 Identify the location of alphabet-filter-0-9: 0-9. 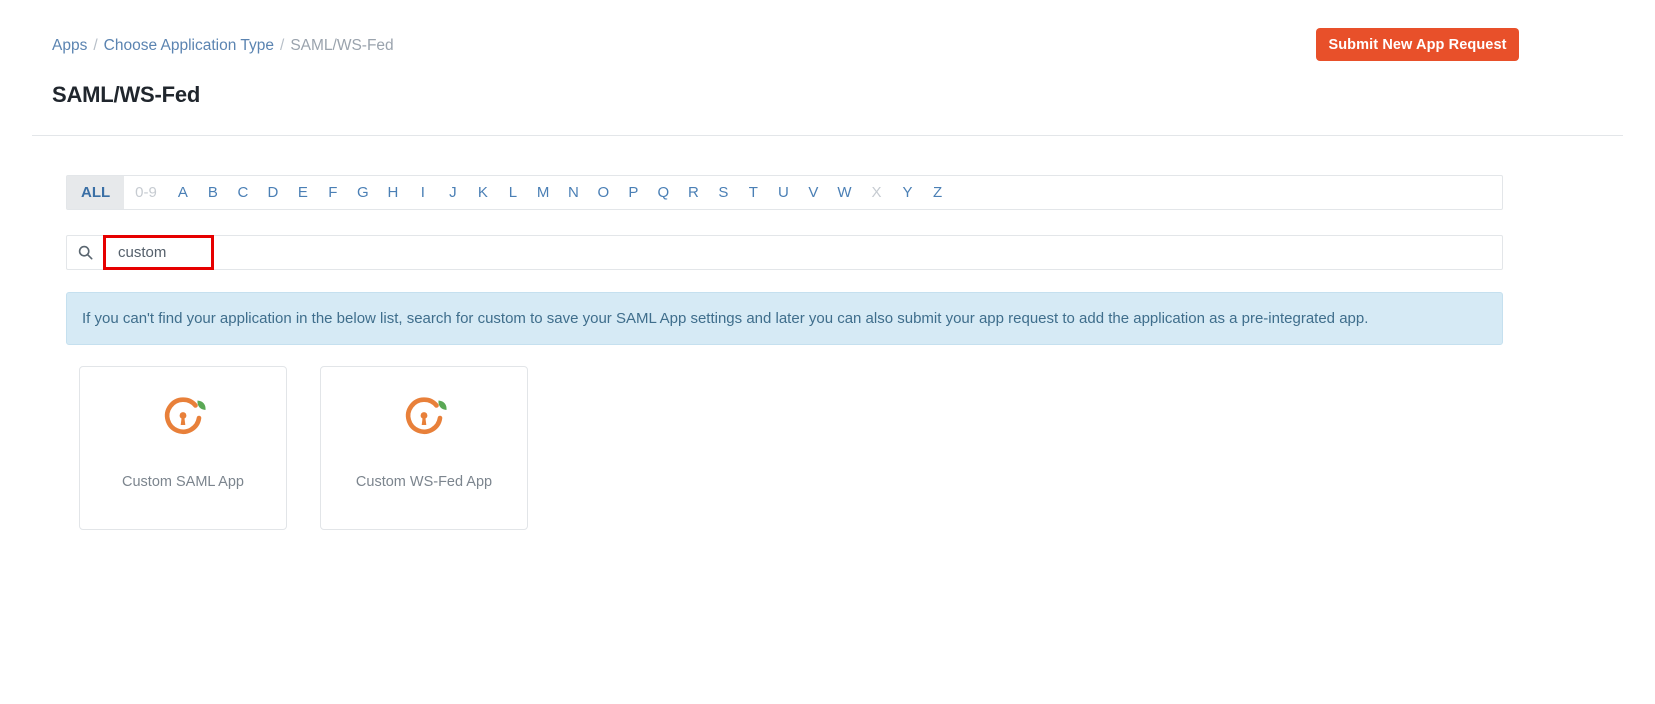
(146, 192).